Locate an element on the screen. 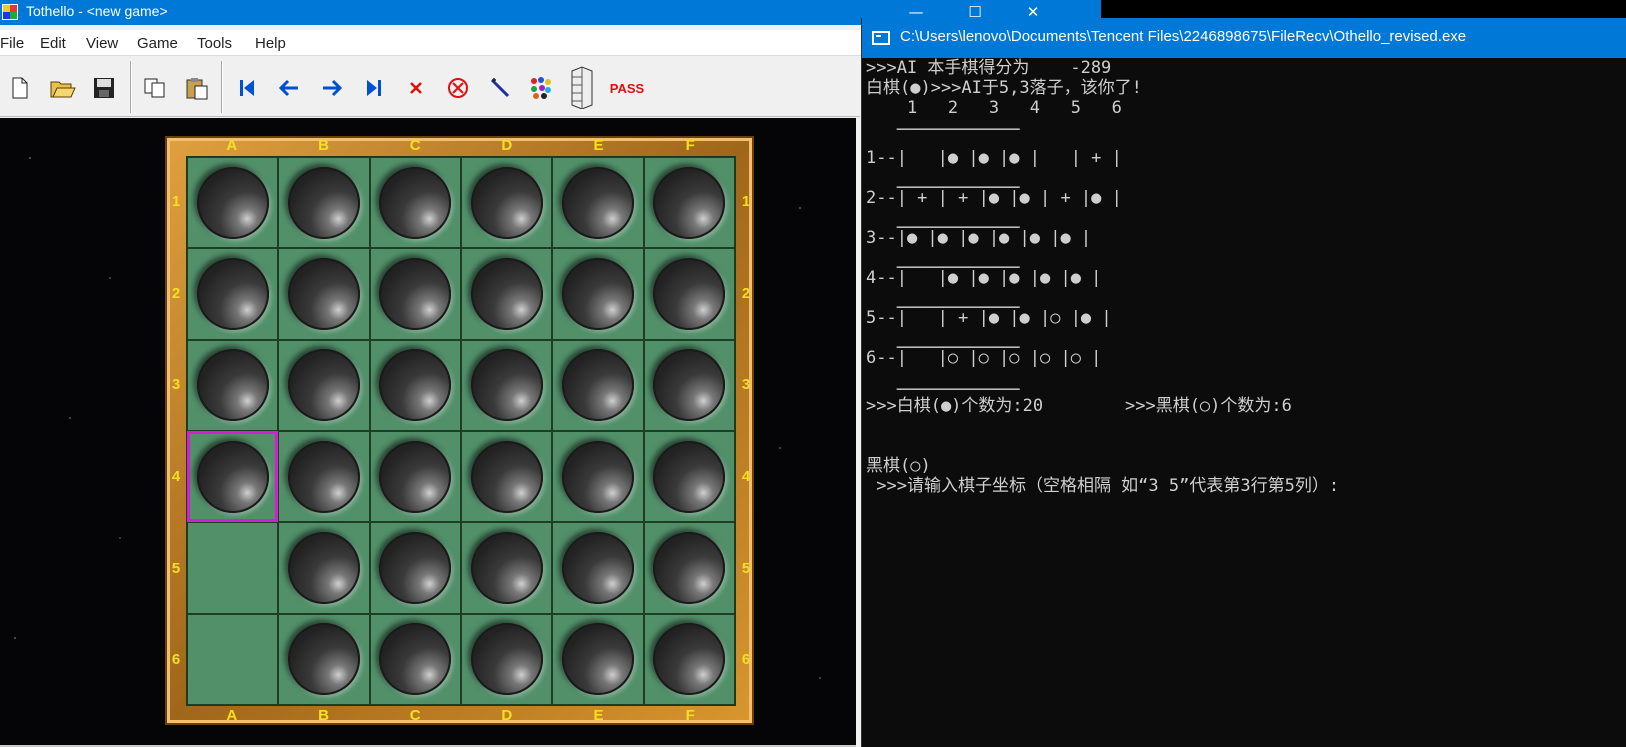  server-icon is located at coordinates (581, 87).